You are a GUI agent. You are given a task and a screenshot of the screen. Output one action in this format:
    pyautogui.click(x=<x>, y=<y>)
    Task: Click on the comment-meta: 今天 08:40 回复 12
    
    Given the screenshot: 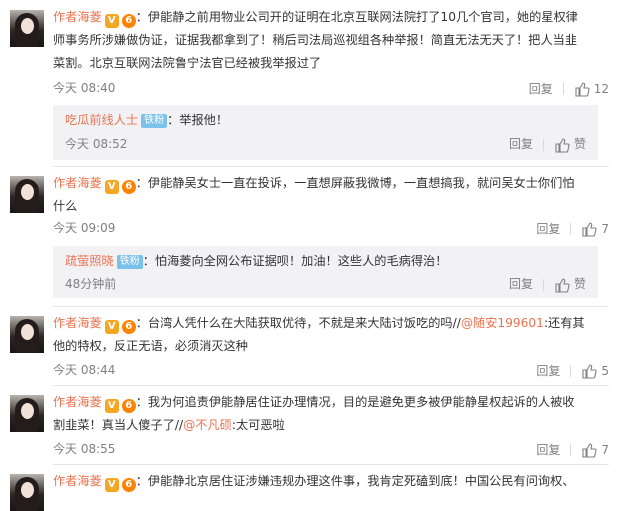 What is the action you would take?
    pyautogui.click(x=331, y=88)
    